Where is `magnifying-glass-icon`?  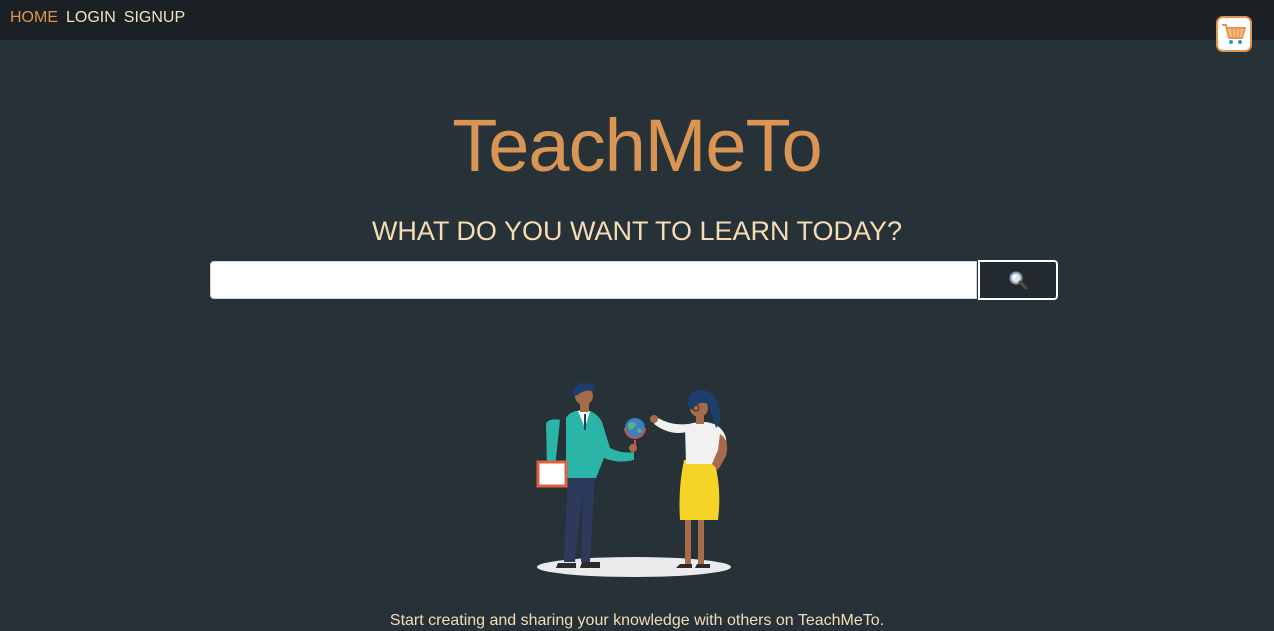
magnifying-glass-icon is located at coordinates (1018, 280).